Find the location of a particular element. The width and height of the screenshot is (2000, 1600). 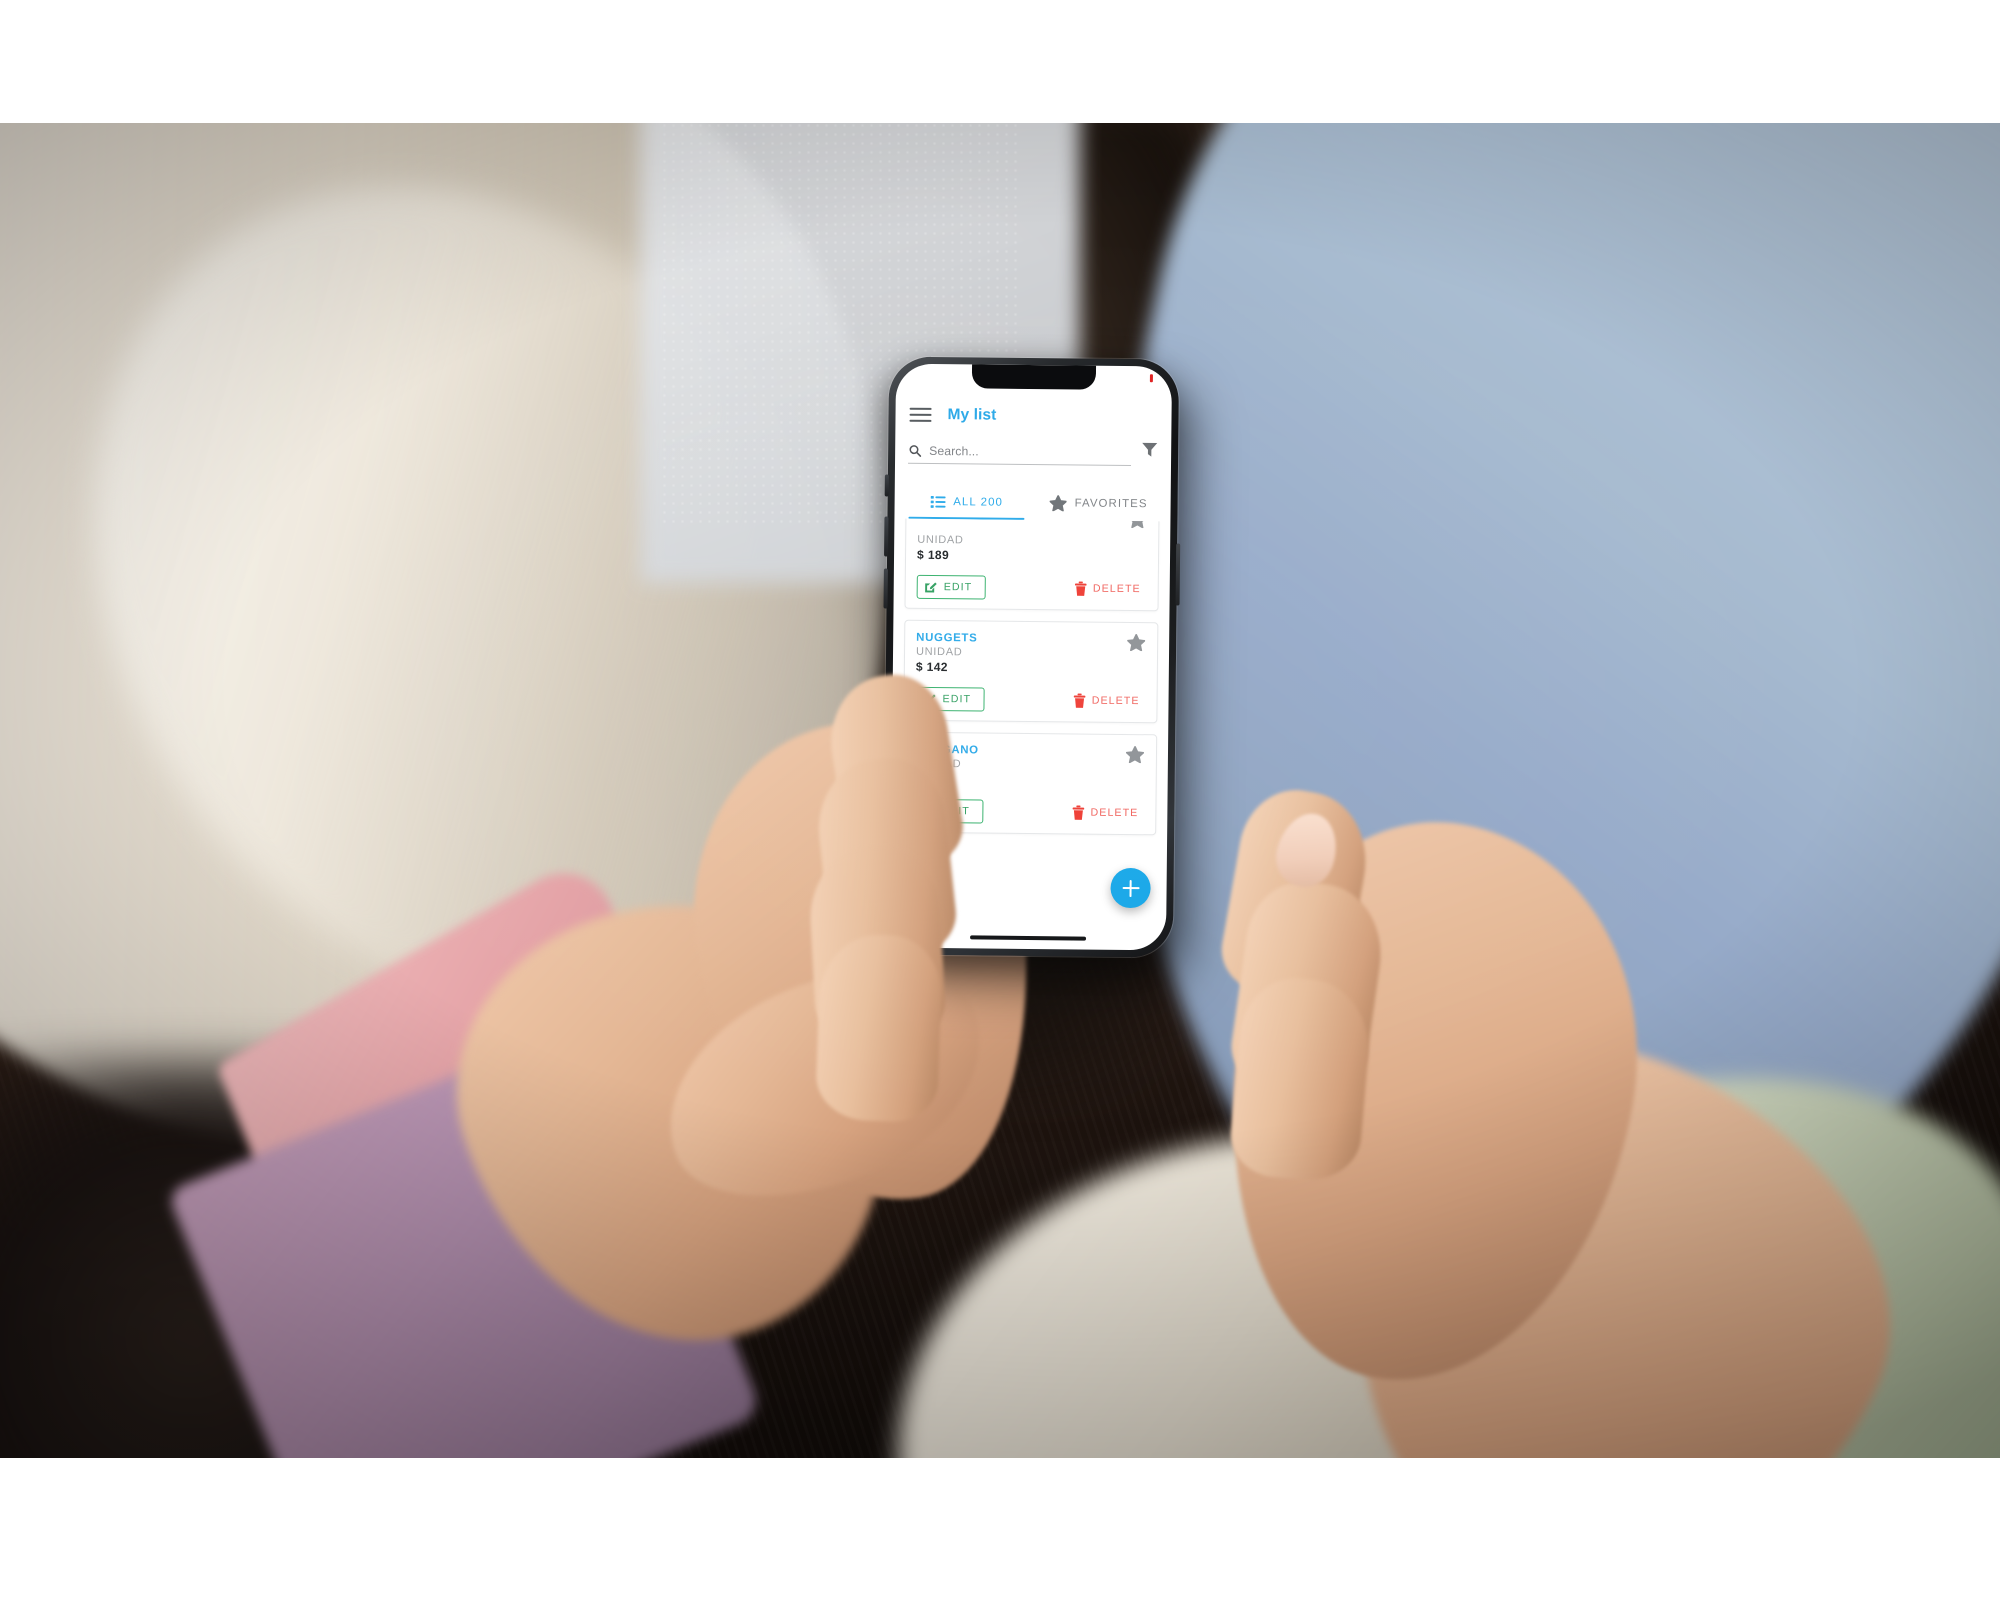

hamburger-menu-icon is located at coordinates (920, 415).